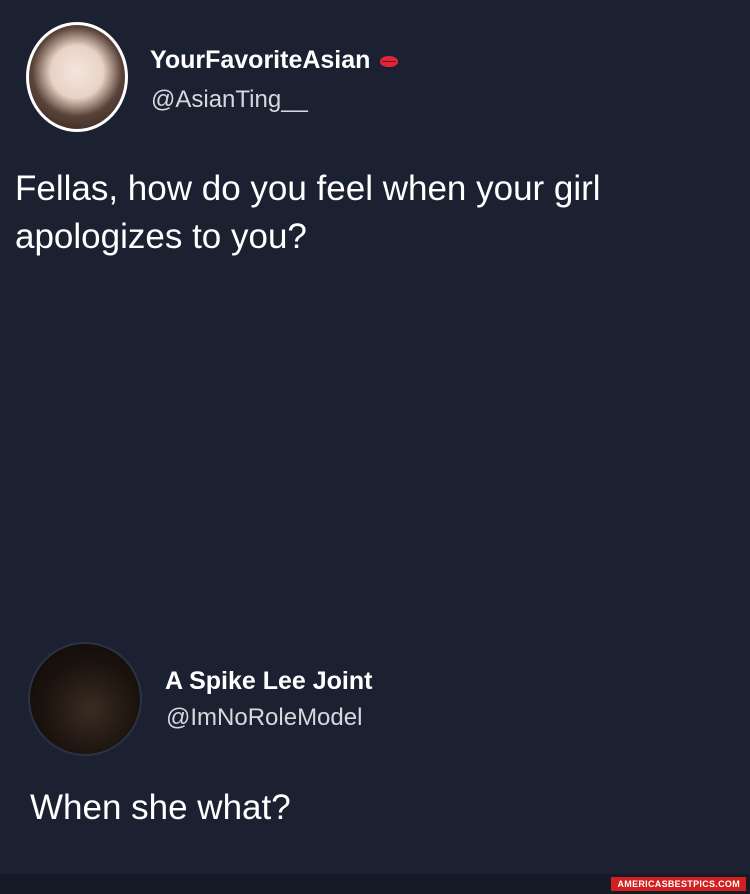  I want to click on user-handle: @AsianTing__, so click(229, 100).